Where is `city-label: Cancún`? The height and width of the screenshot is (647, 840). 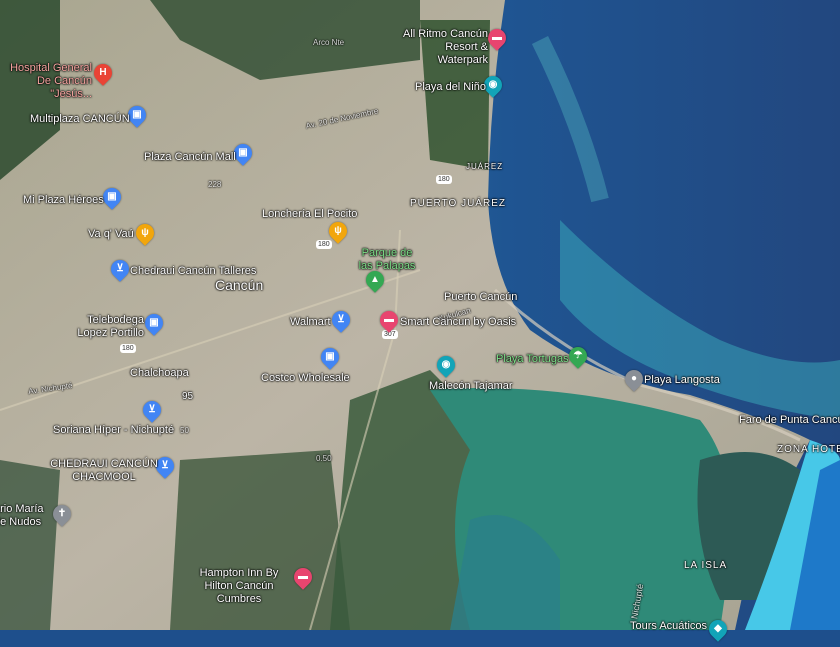 city-label: Cancún is located at coordinates (239, 285).